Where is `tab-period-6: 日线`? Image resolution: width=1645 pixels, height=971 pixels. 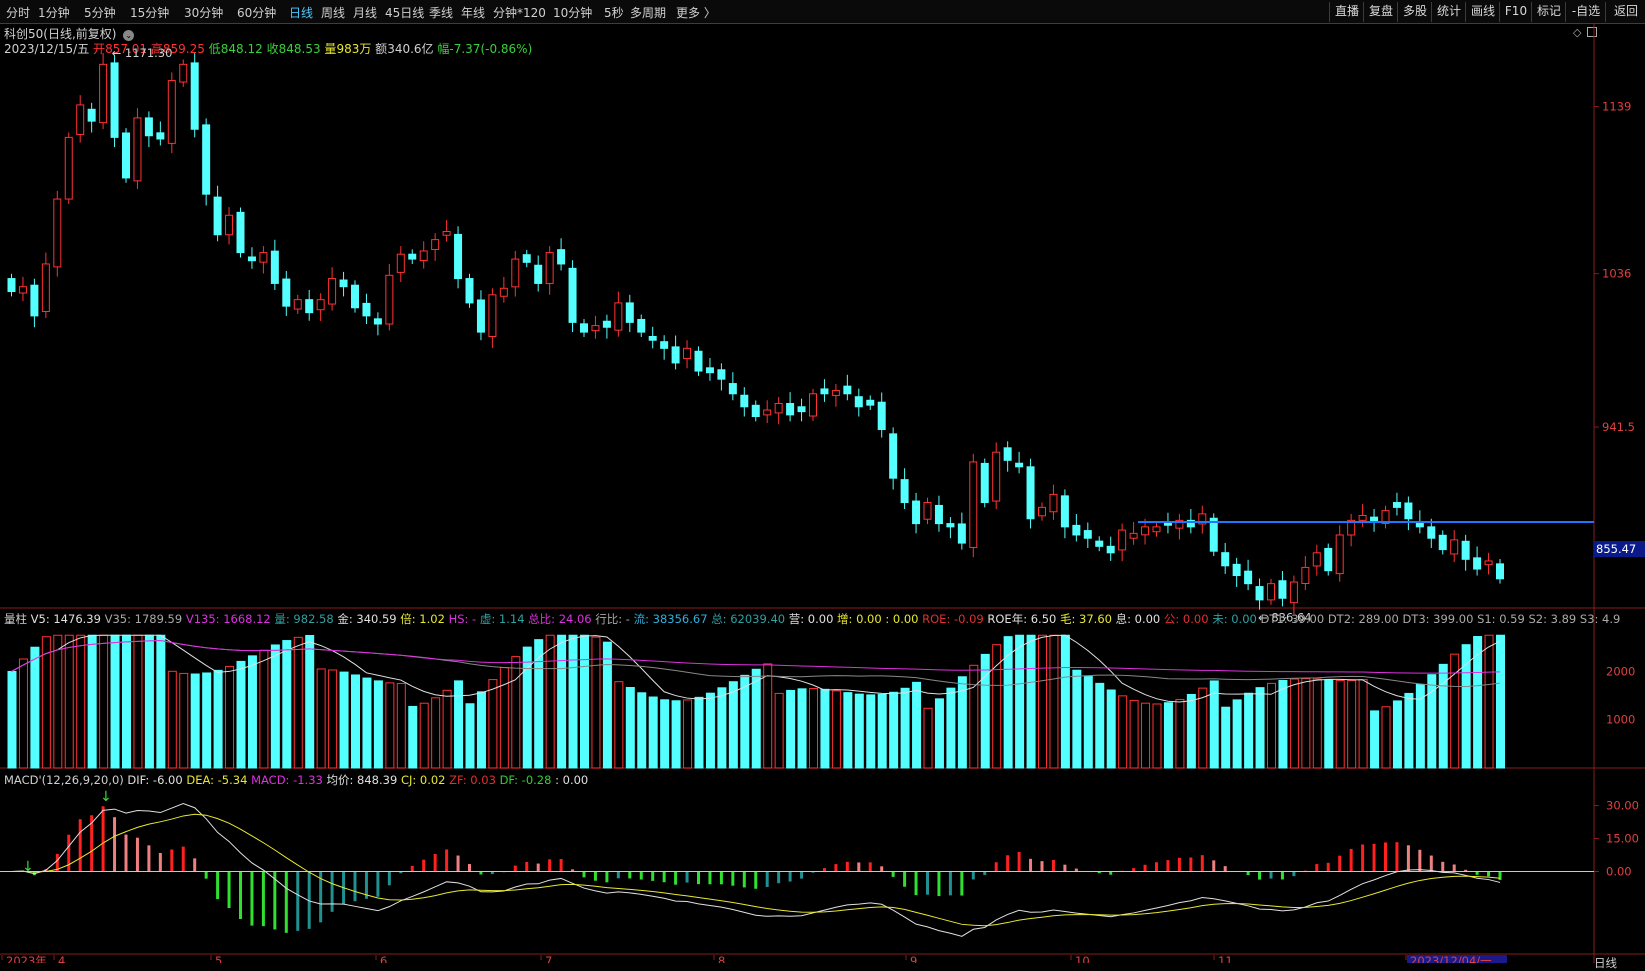
tab-period-6: 日线 is located at coordinates (301, 12).